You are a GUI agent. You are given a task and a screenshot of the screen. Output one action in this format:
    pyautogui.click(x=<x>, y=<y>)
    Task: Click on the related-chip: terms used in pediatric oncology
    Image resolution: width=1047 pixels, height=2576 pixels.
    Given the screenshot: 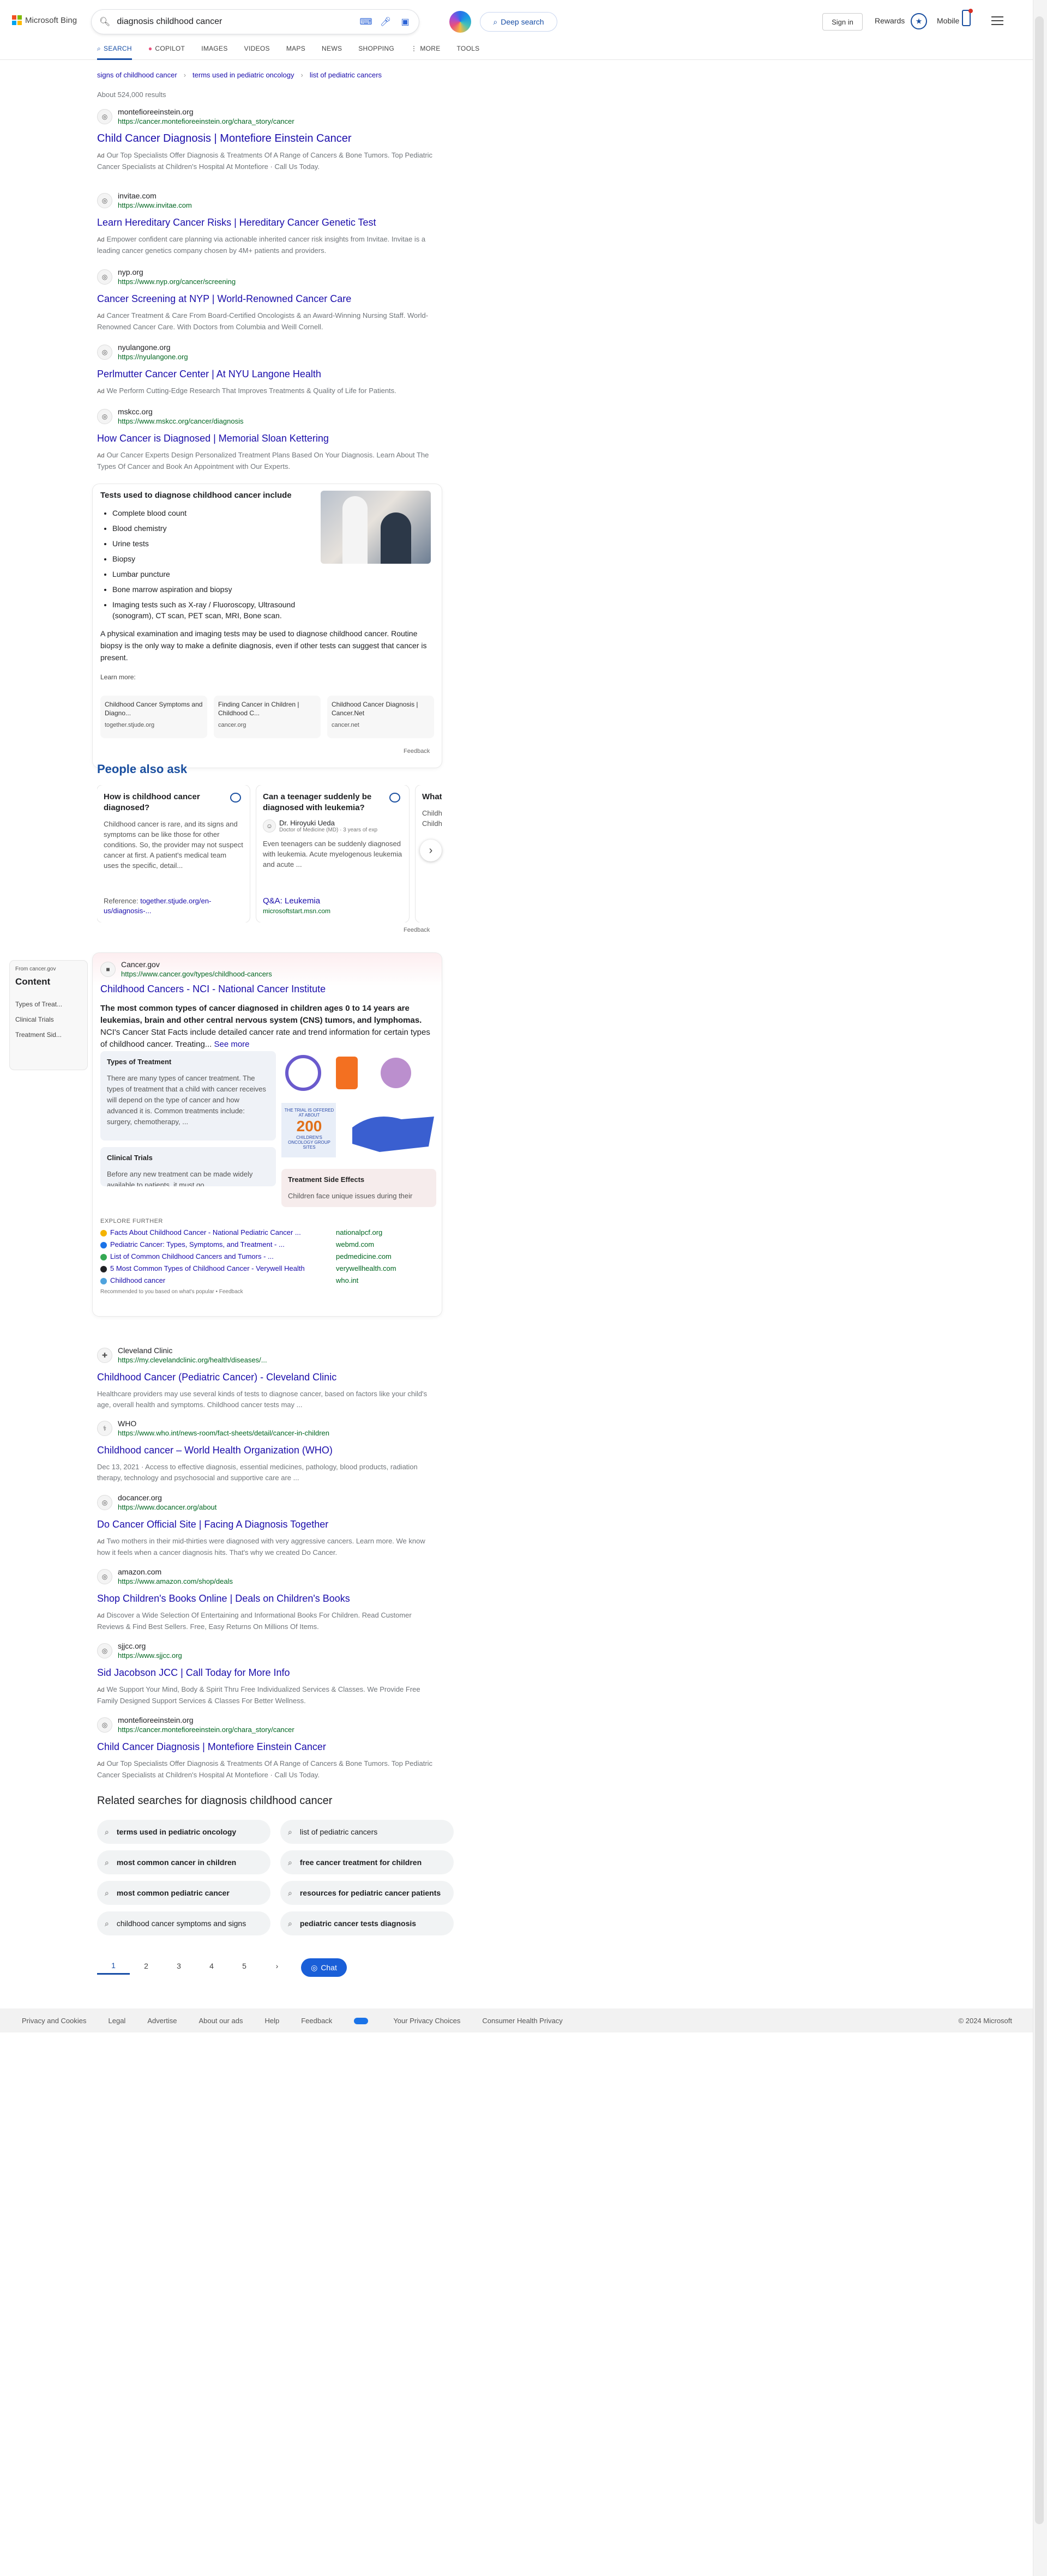 What is the action you would take?
    pyautogui.click(x=243, y=75)
    